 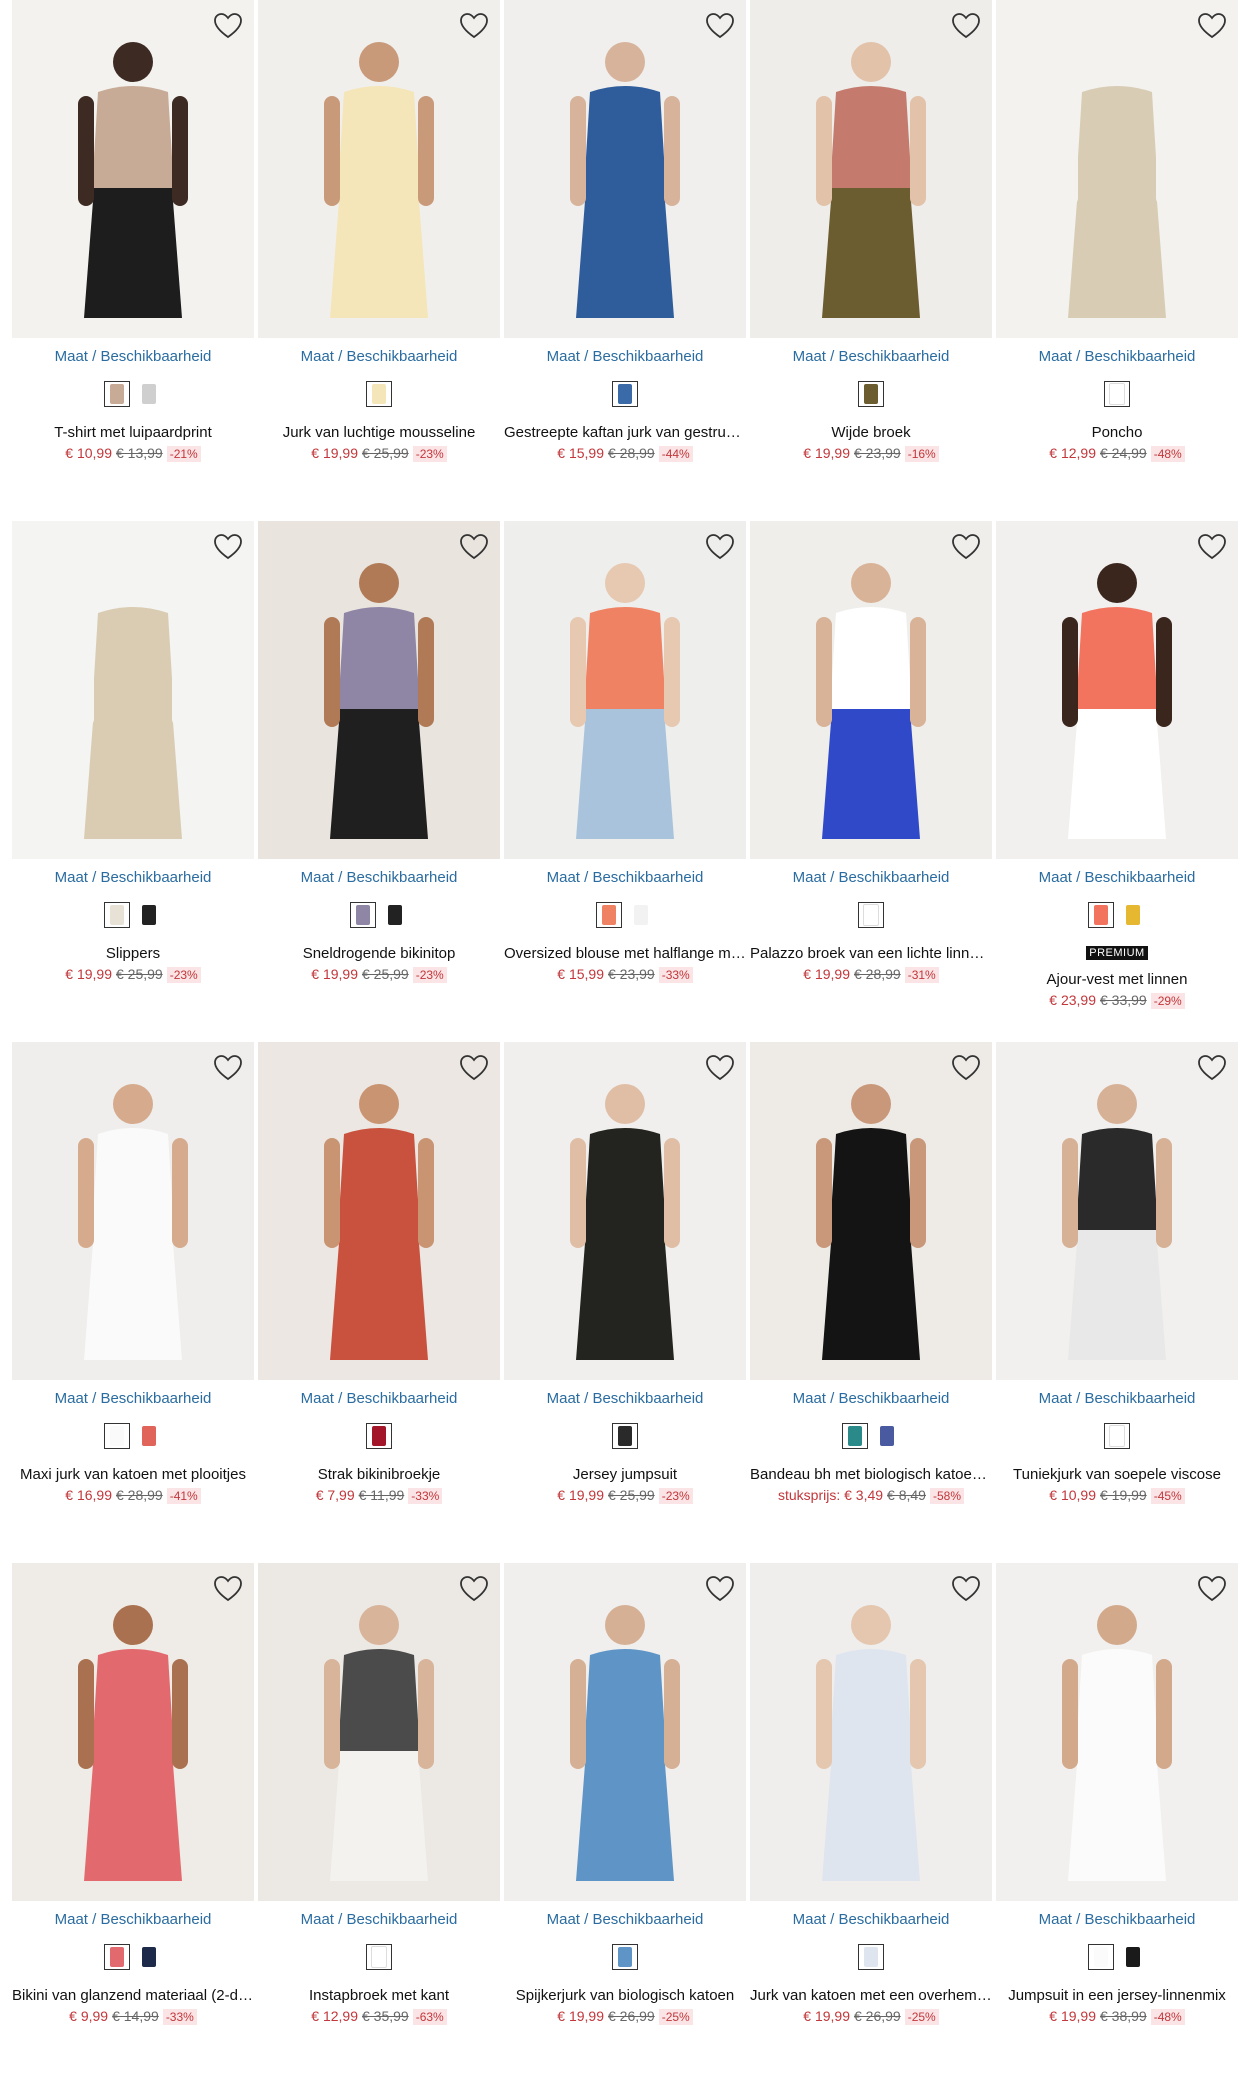 I want to click on product-name: Sneldrogende bikinitop, so click(x=379, y=953).